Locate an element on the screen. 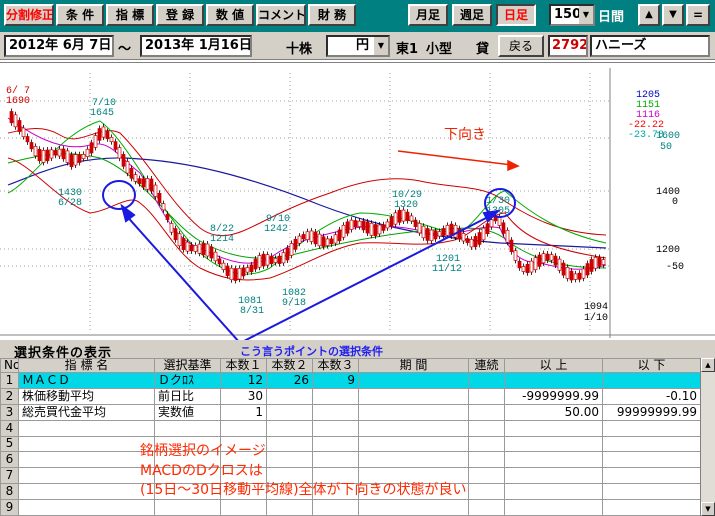 This screenshot has height=516, width=715. day-count-select: 150 ▼ is located at coordinates (572, 15).